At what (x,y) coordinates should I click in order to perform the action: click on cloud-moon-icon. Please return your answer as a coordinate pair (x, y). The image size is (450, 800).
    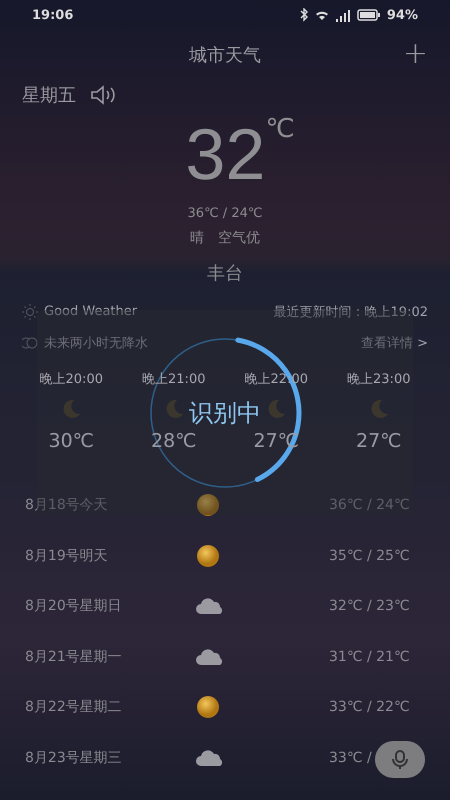
    Looking at the image, I should click on (30, 342).